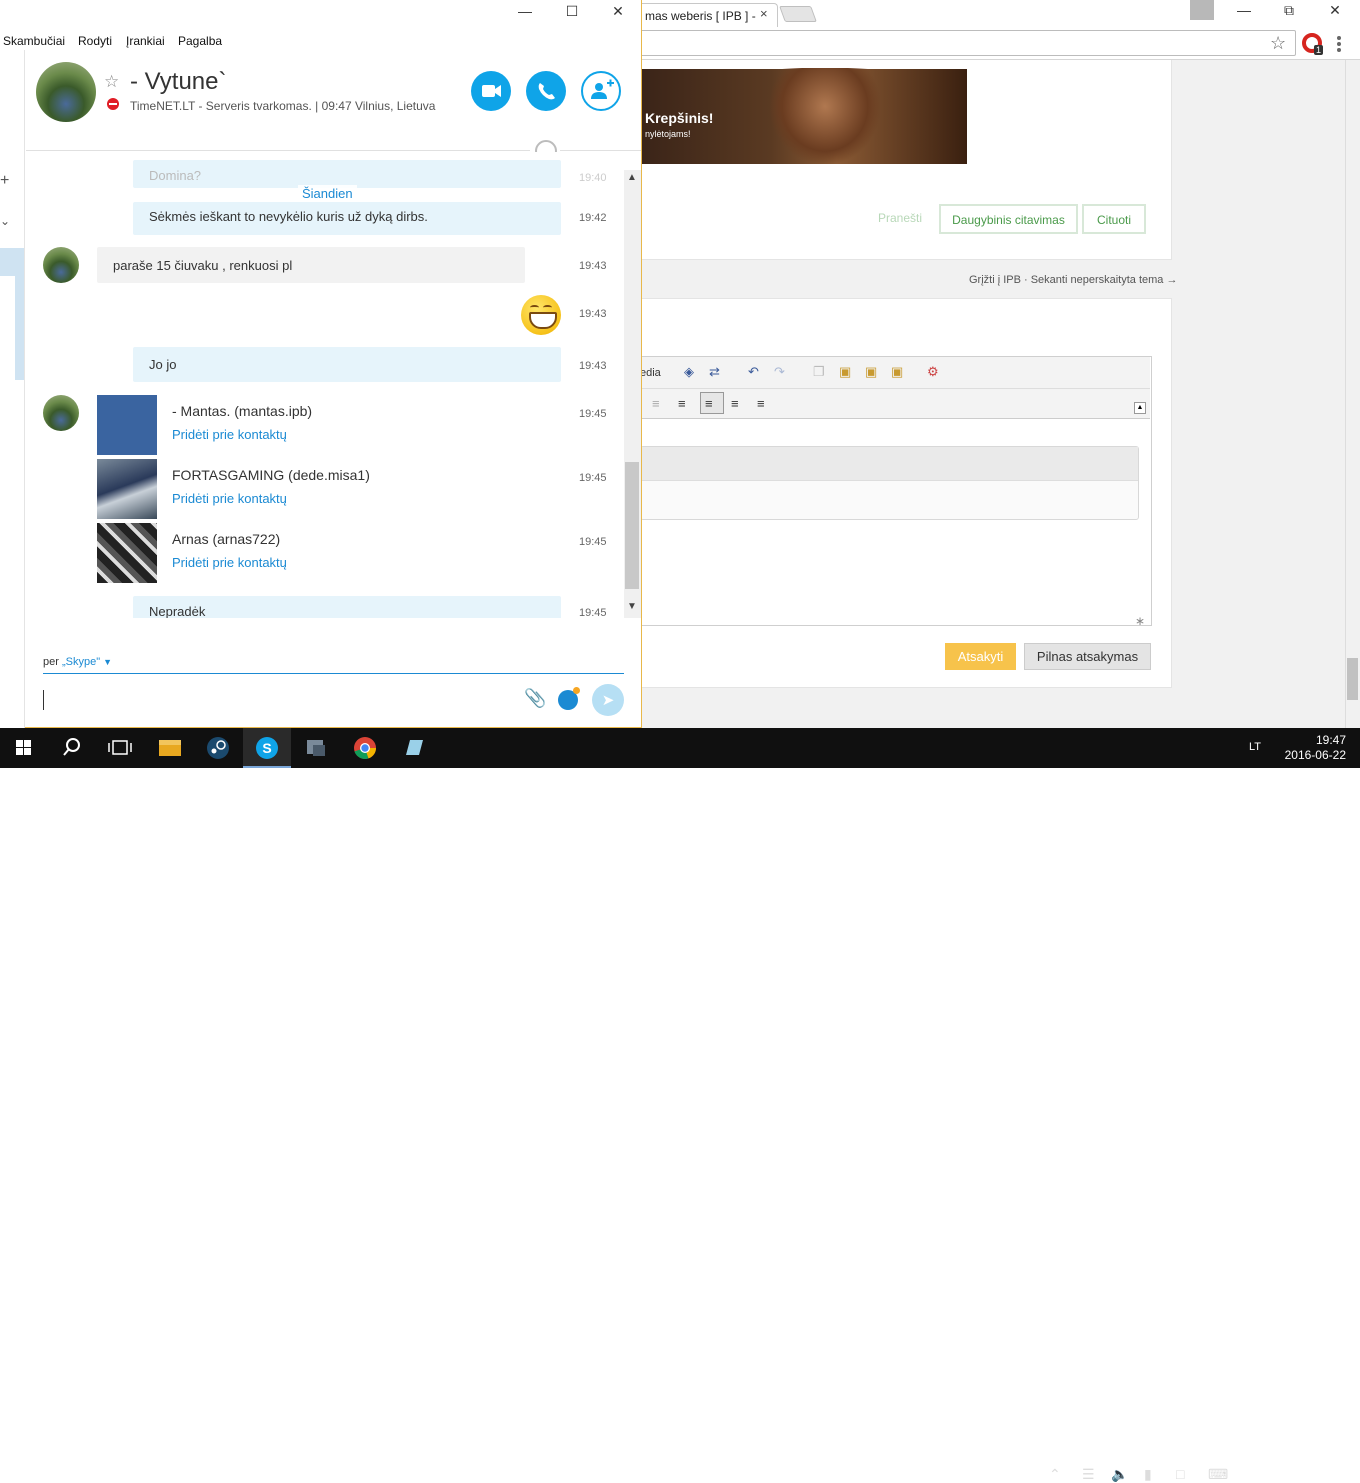 The width and height of the screenshot is (1360, 1483). Describe the element at coordinates (689, 372) in the screenshot. I see `binoculars-icon: ◈` at that location.